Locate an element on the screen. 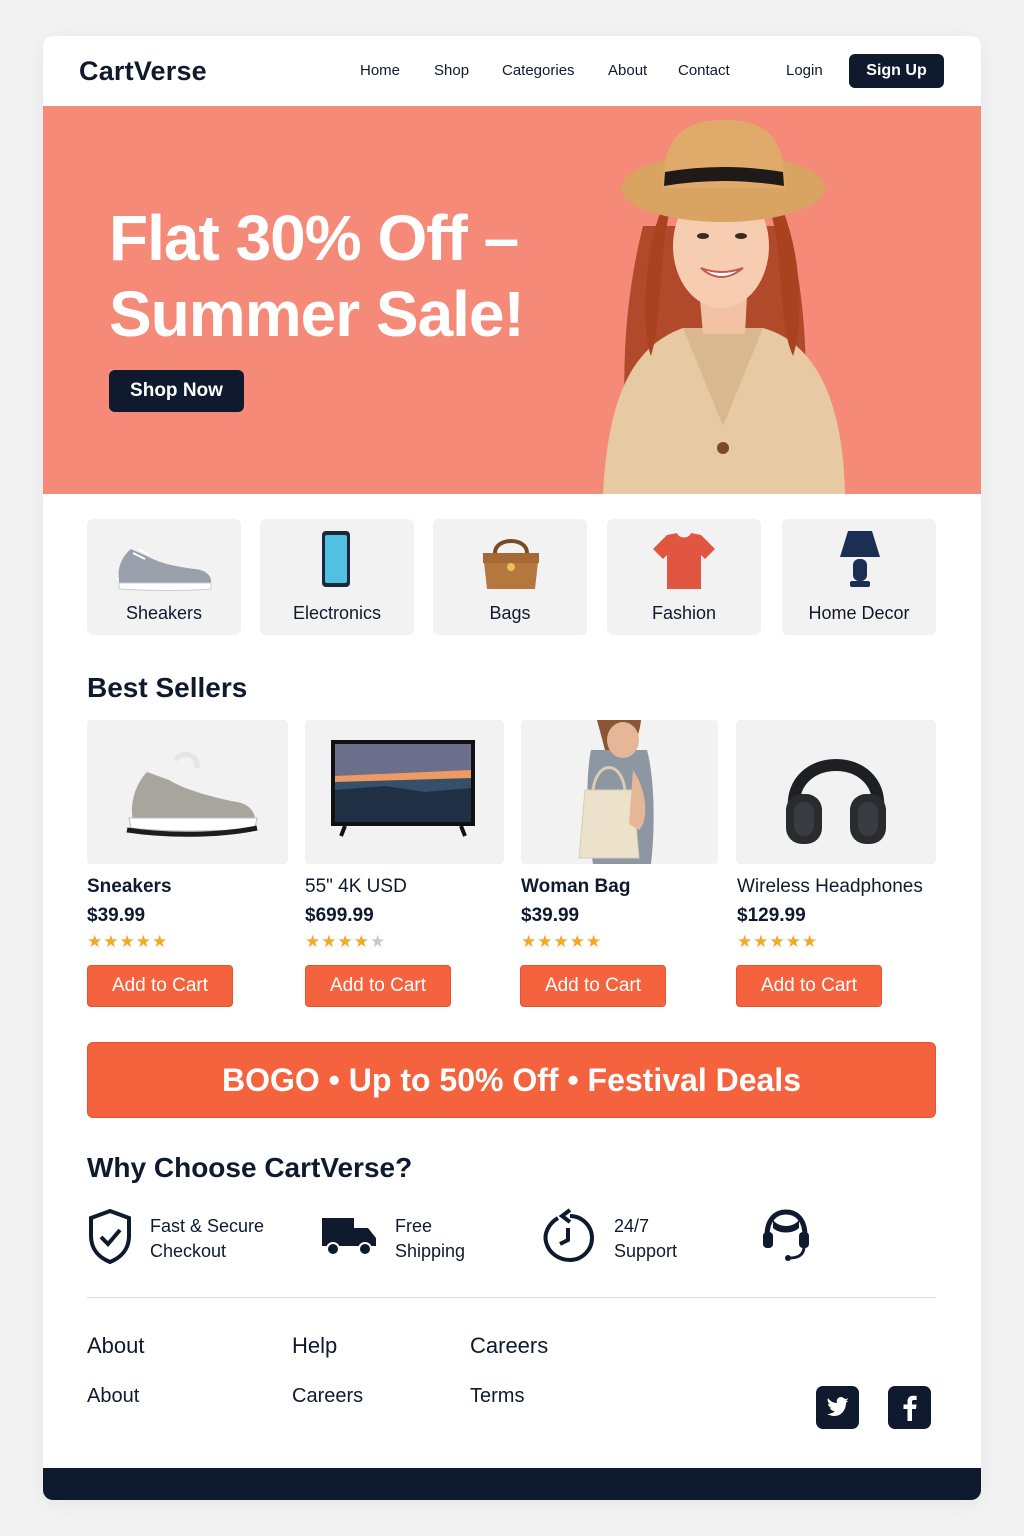 The width and height of the screenshot is (1024, 1536). truck-icon is located at coordinates (349, 1237).